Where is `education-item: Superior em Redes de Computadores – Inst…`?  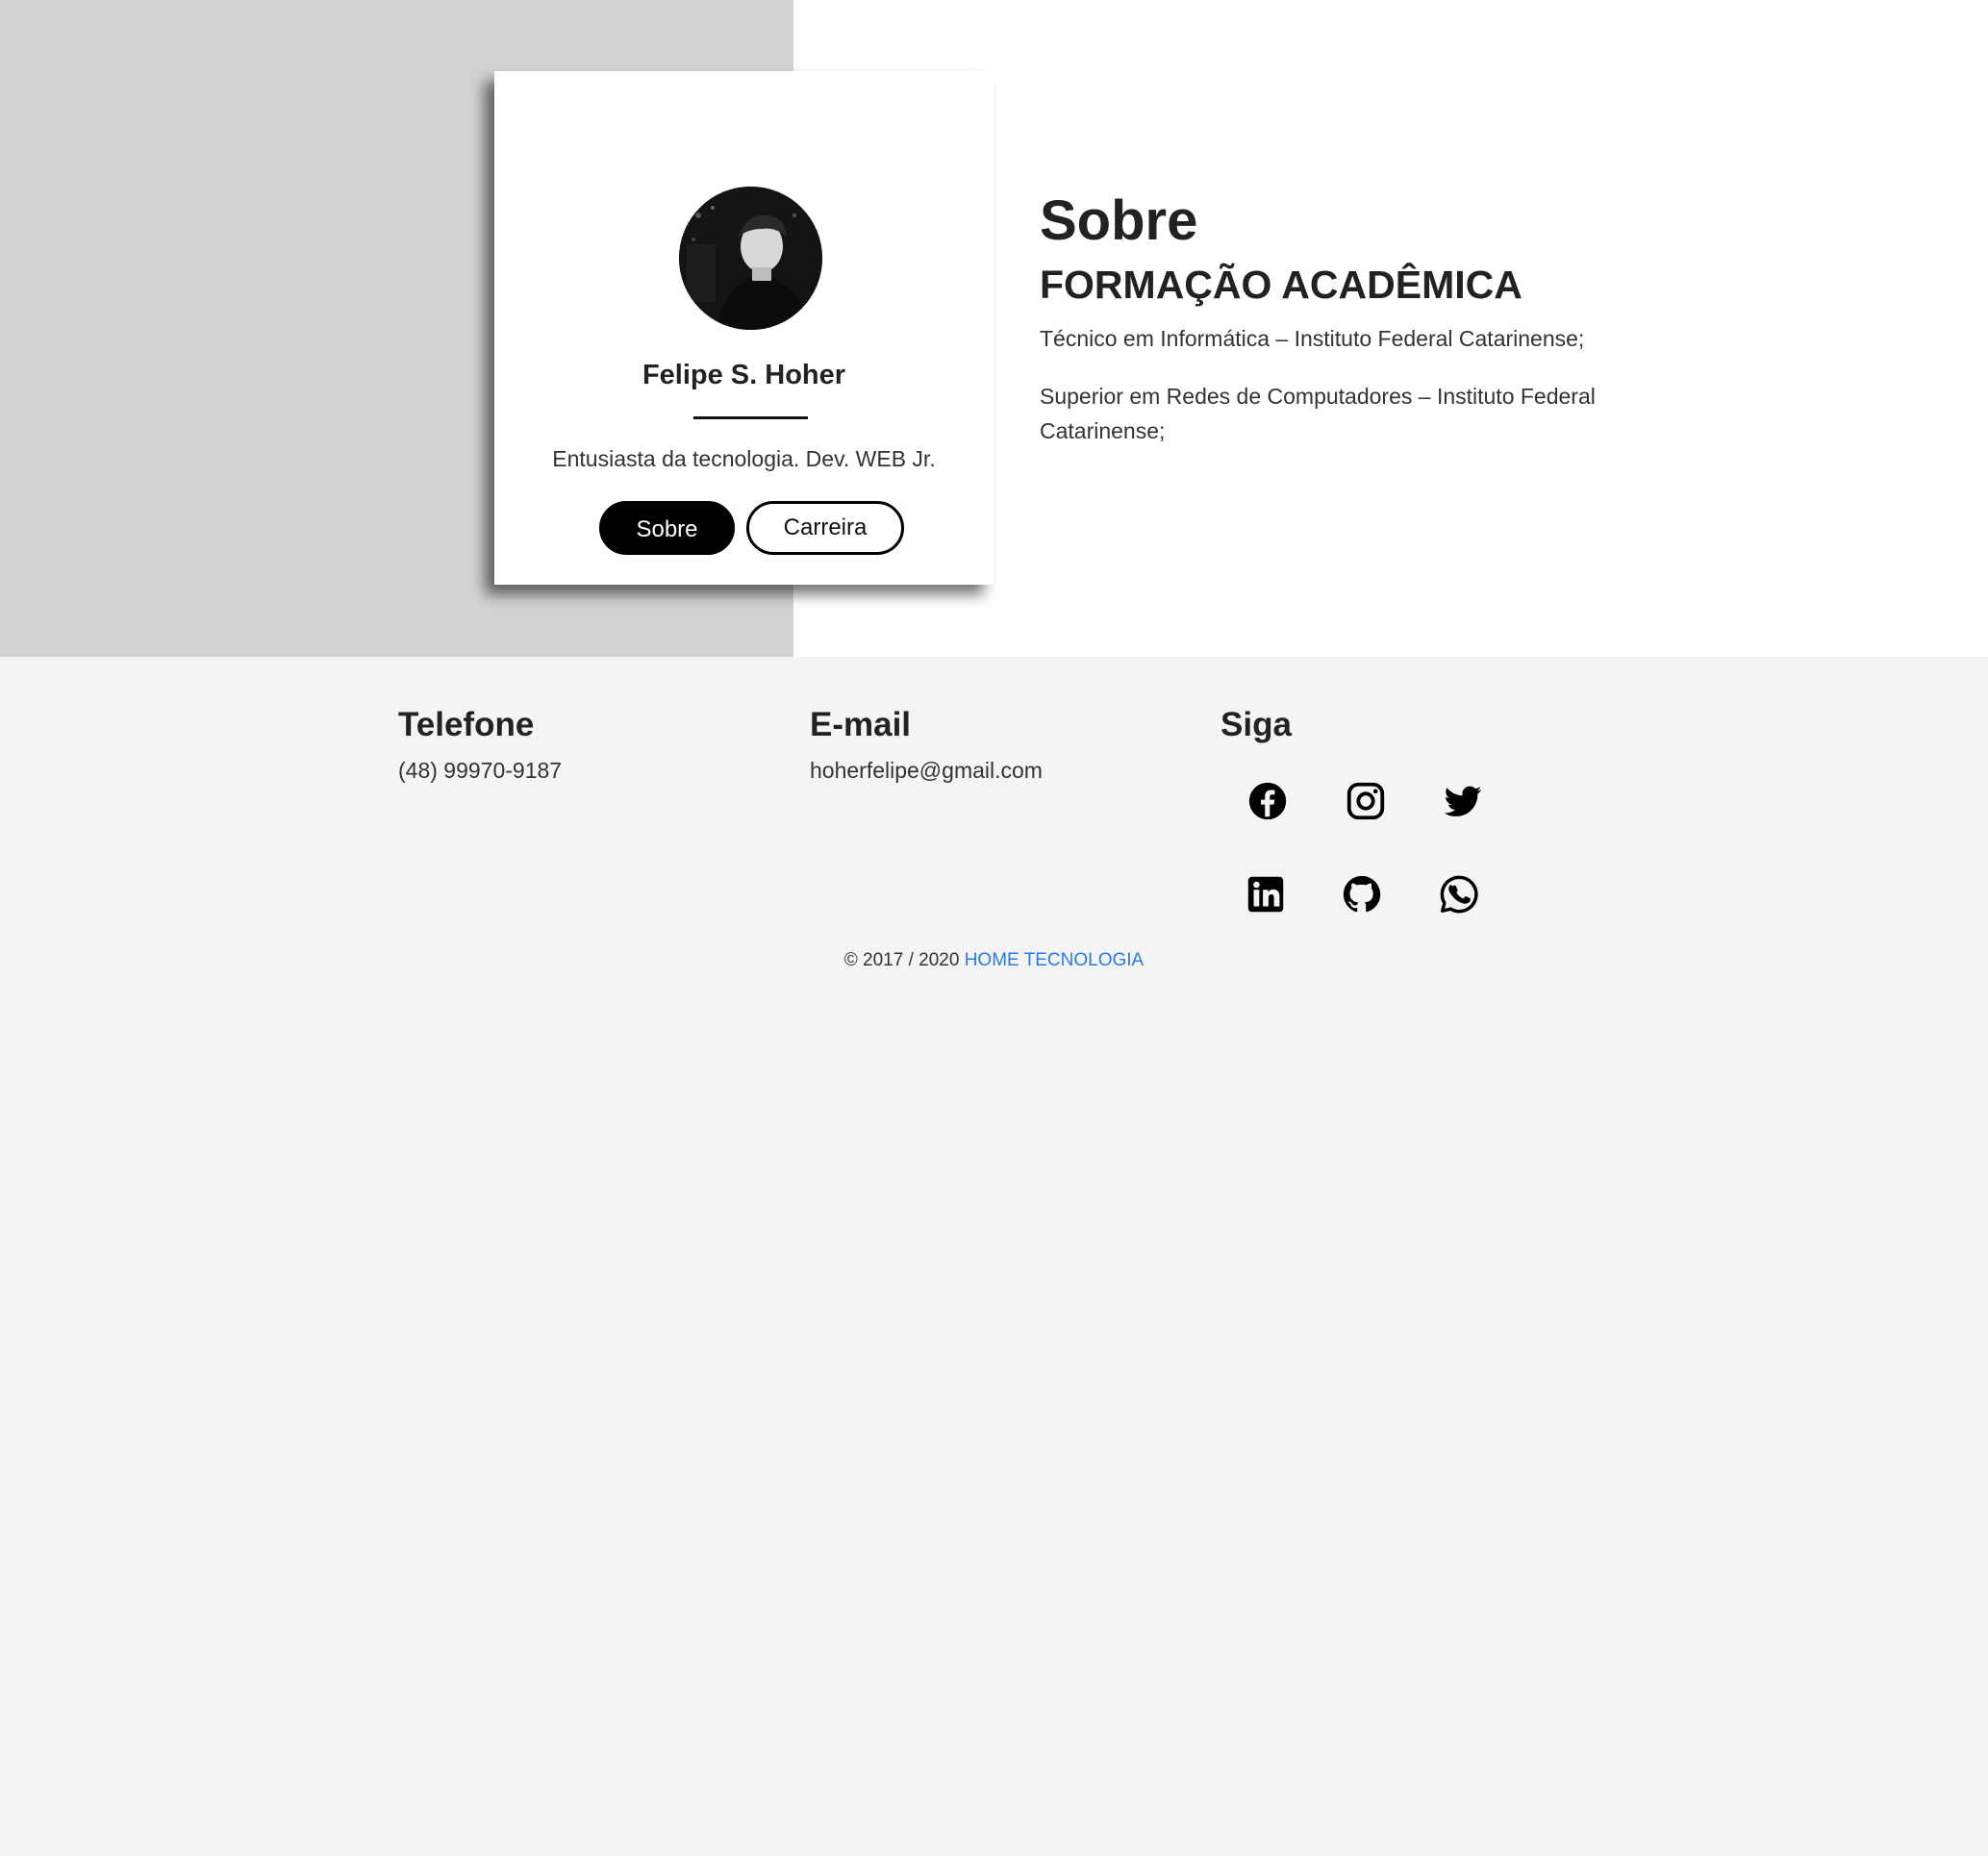
education-item: Superior em Redes de Computadores – Inst… is located at coordinates (1318, 413).